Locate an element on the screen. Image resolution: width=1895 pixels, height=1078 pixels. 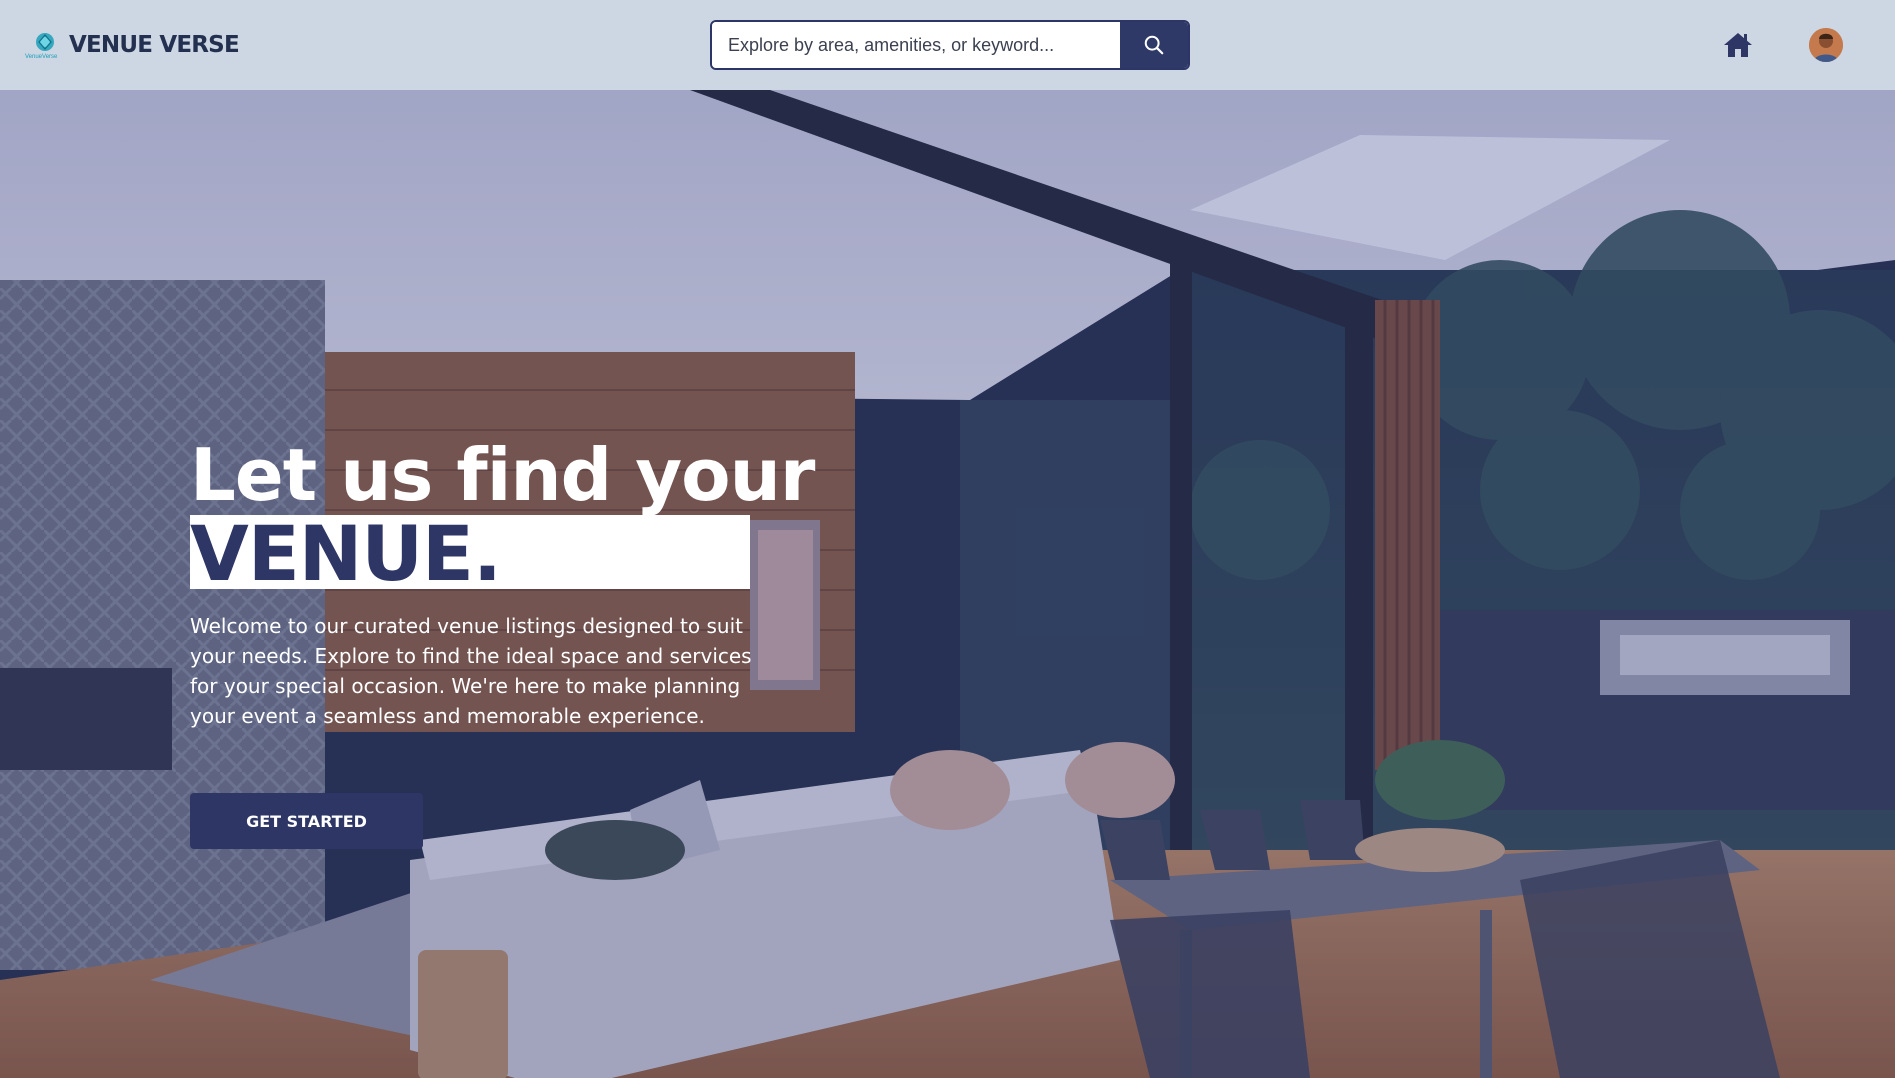
get-started-button: GET STARTED is located at coordinates (306, 821).